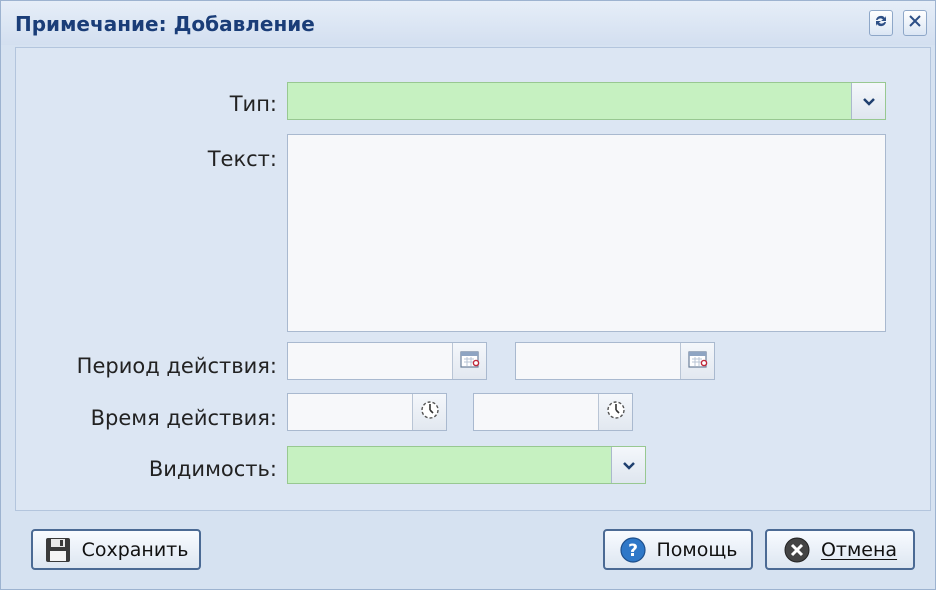 The height and width of the screenshot is (590, 936). I want to click on period-to-calendar-button, so click(697, 361).